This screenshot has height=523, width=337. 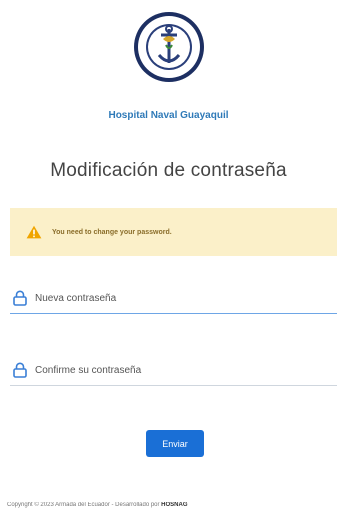 I want to click on page-title: Modificación de contraseña, so click(x=168, y=170).